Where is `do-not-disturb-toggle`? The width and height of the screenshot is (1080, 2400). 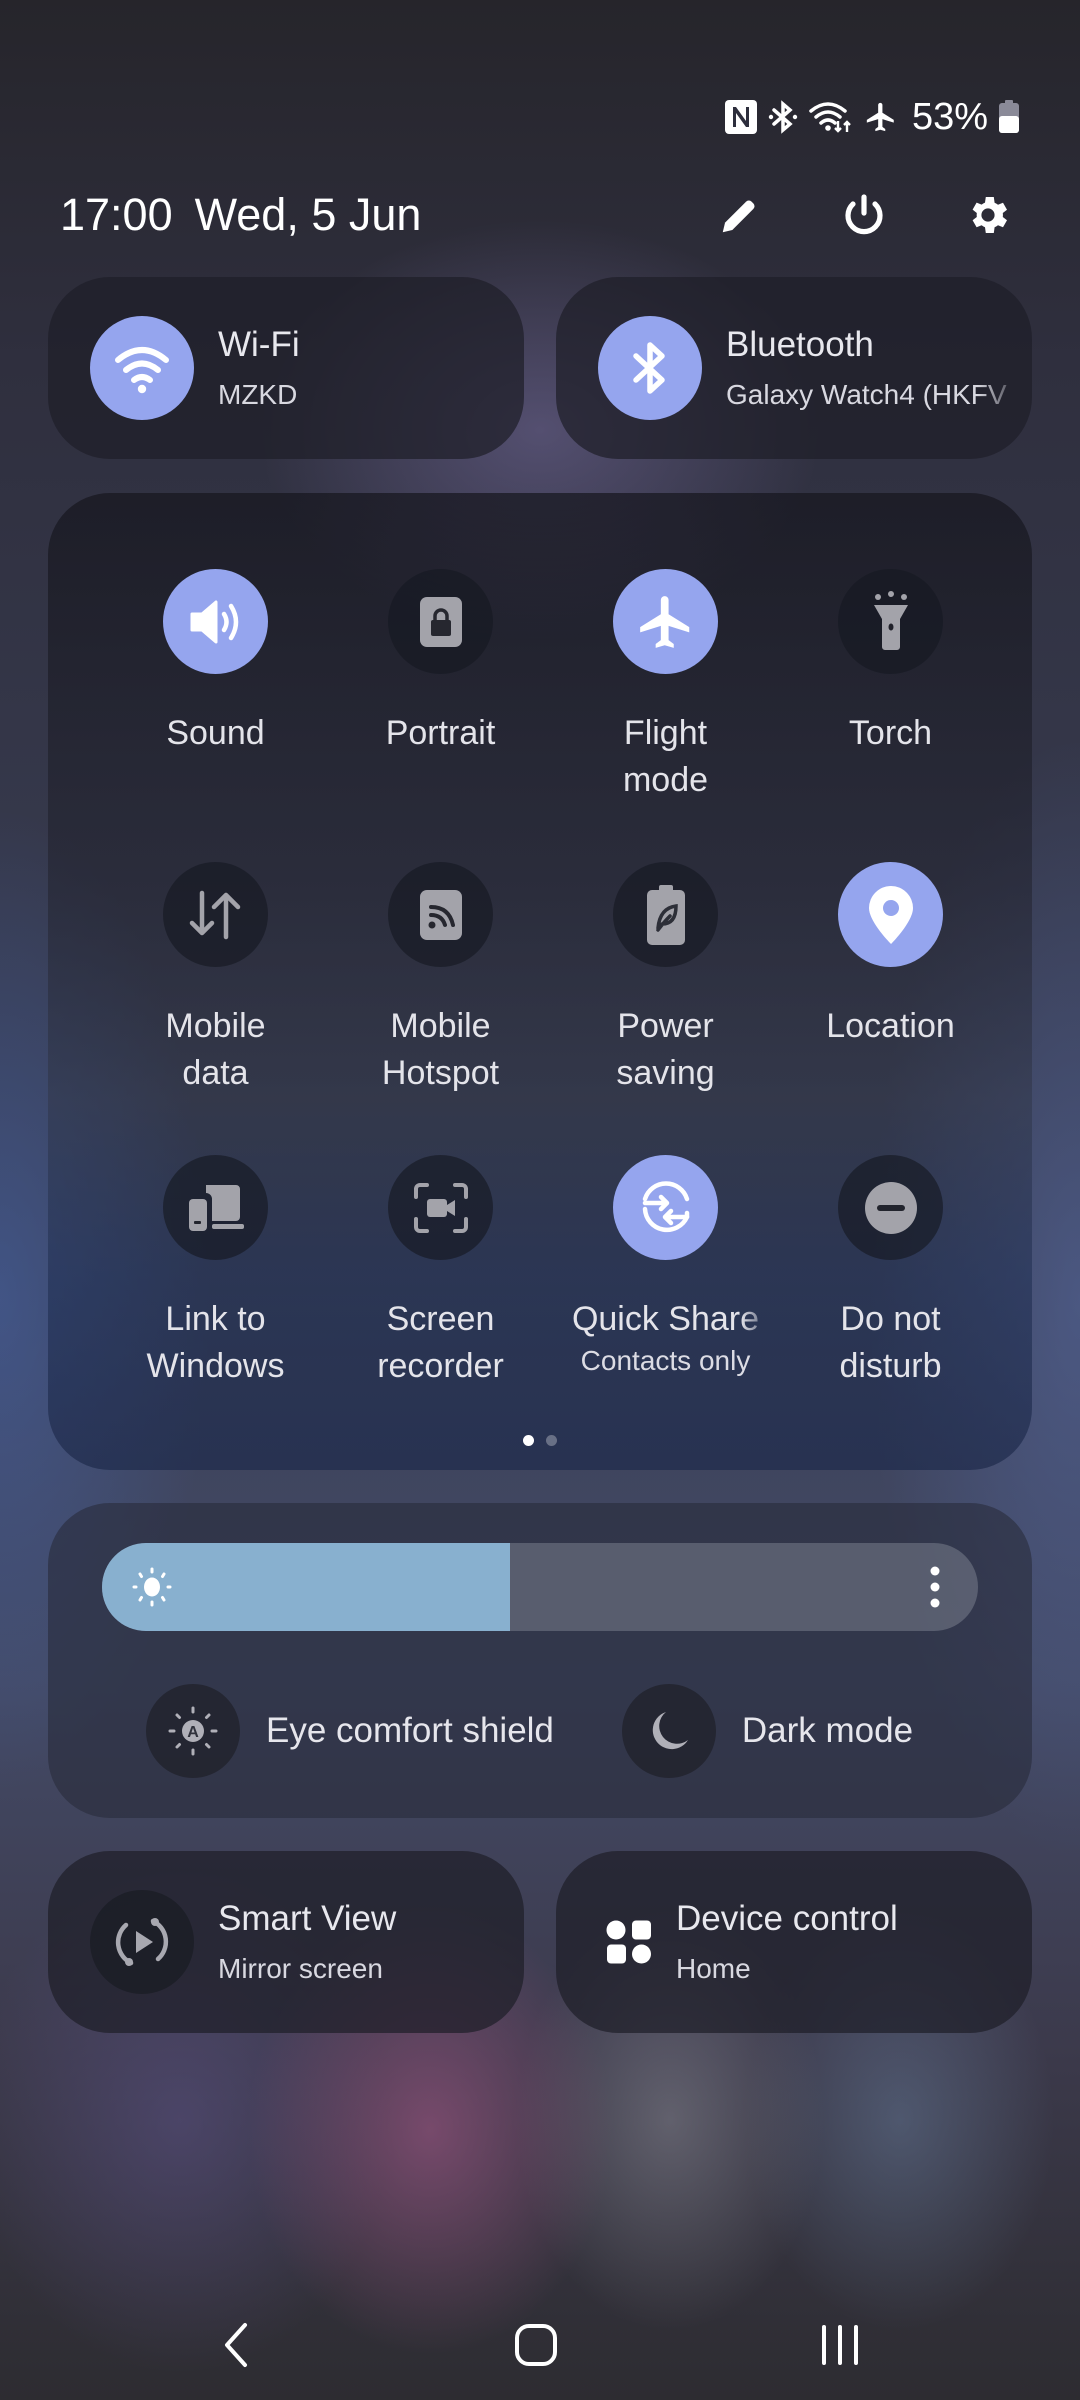
do-not-disturb-toggle is located at coordinates (890, 1207).